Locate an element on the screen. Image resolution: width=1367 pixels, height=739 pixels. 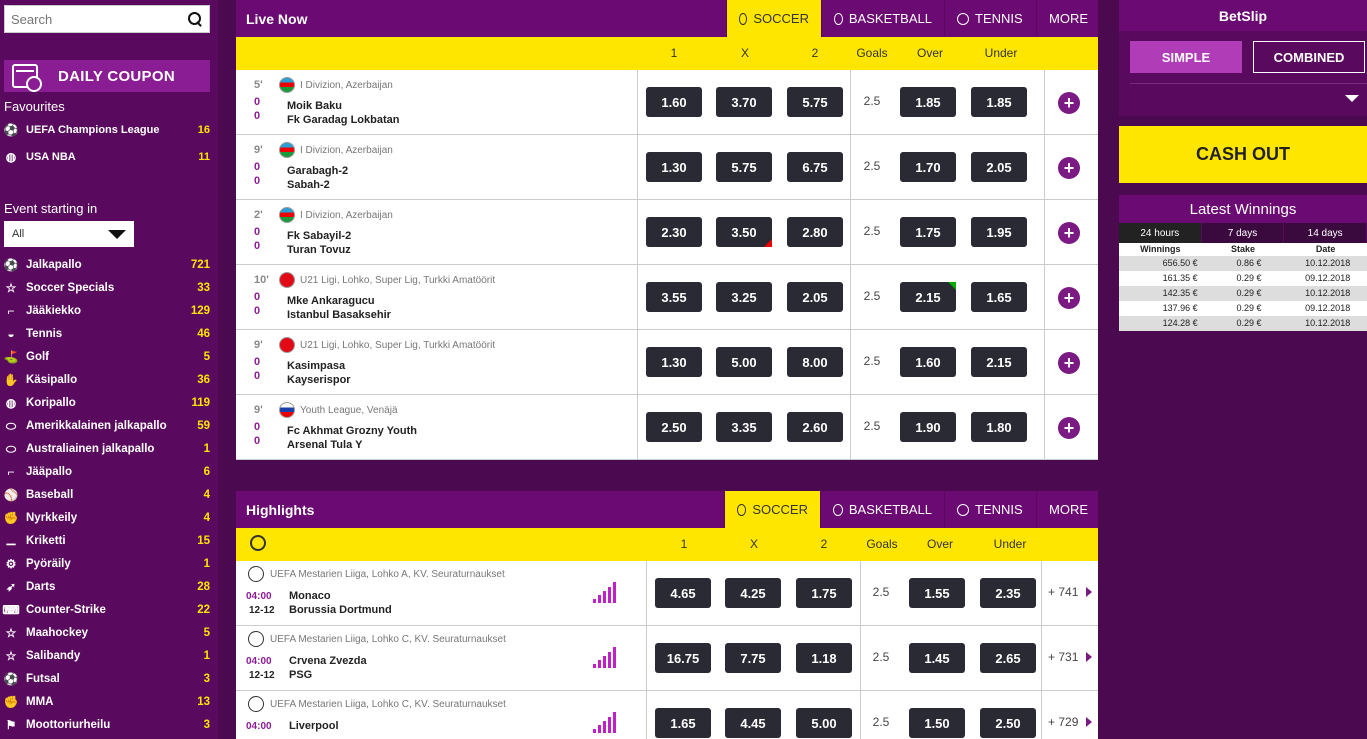
odds-button-ox: 3.25 is located at coordinates (744, 297).